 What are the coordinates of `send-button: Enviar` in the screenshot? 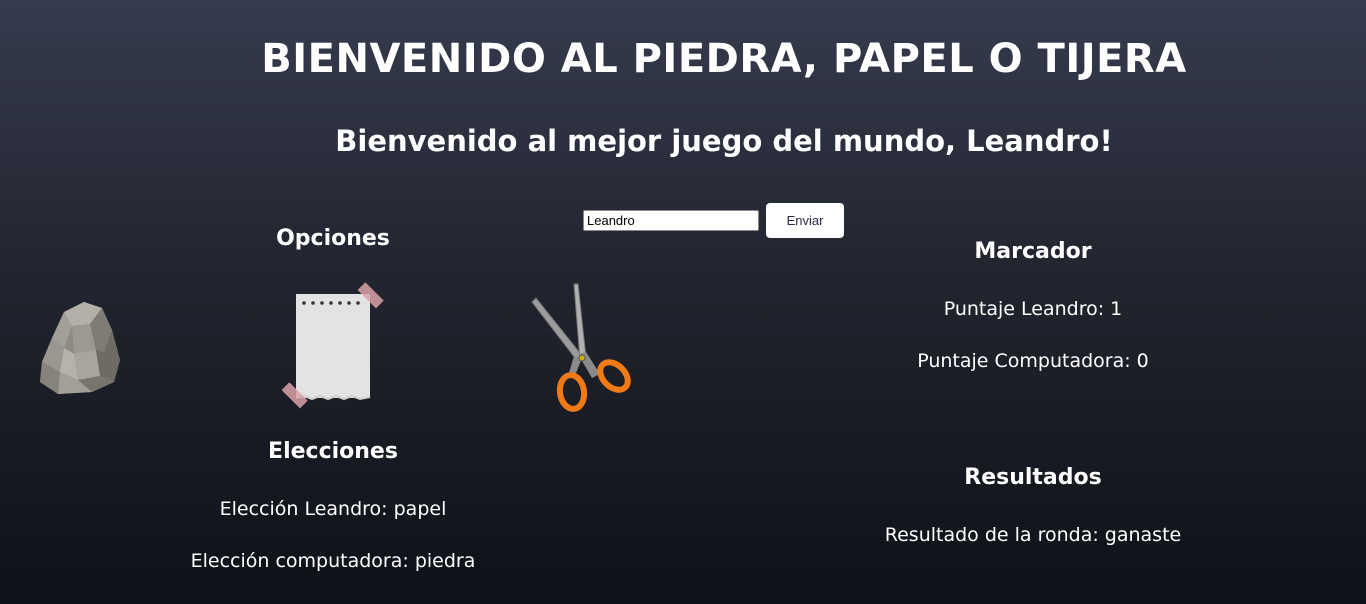 It's located at (805, 220).